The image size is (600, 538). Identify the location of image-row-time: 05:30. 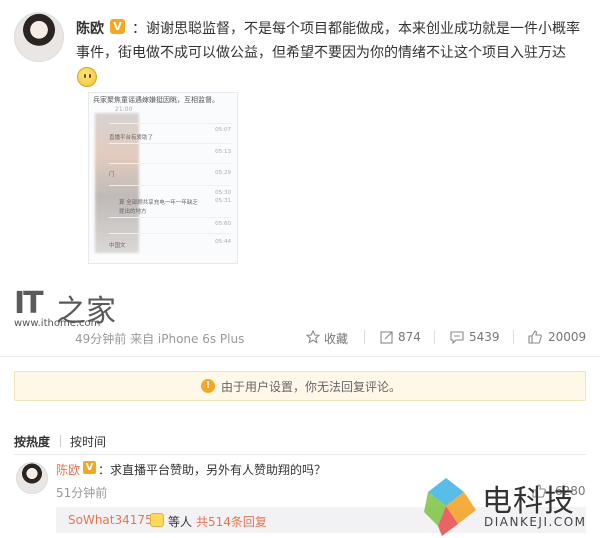
(223, 193).